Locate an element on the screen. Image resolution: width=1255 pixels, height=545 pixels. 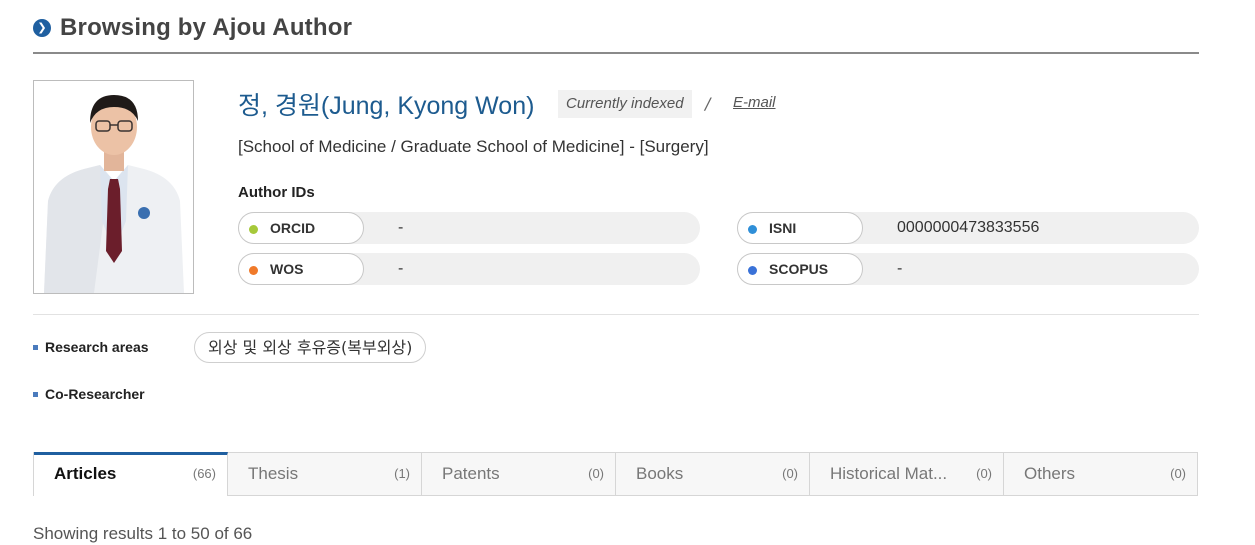
tab-label: Thesis is located at coordinates (273, 473).